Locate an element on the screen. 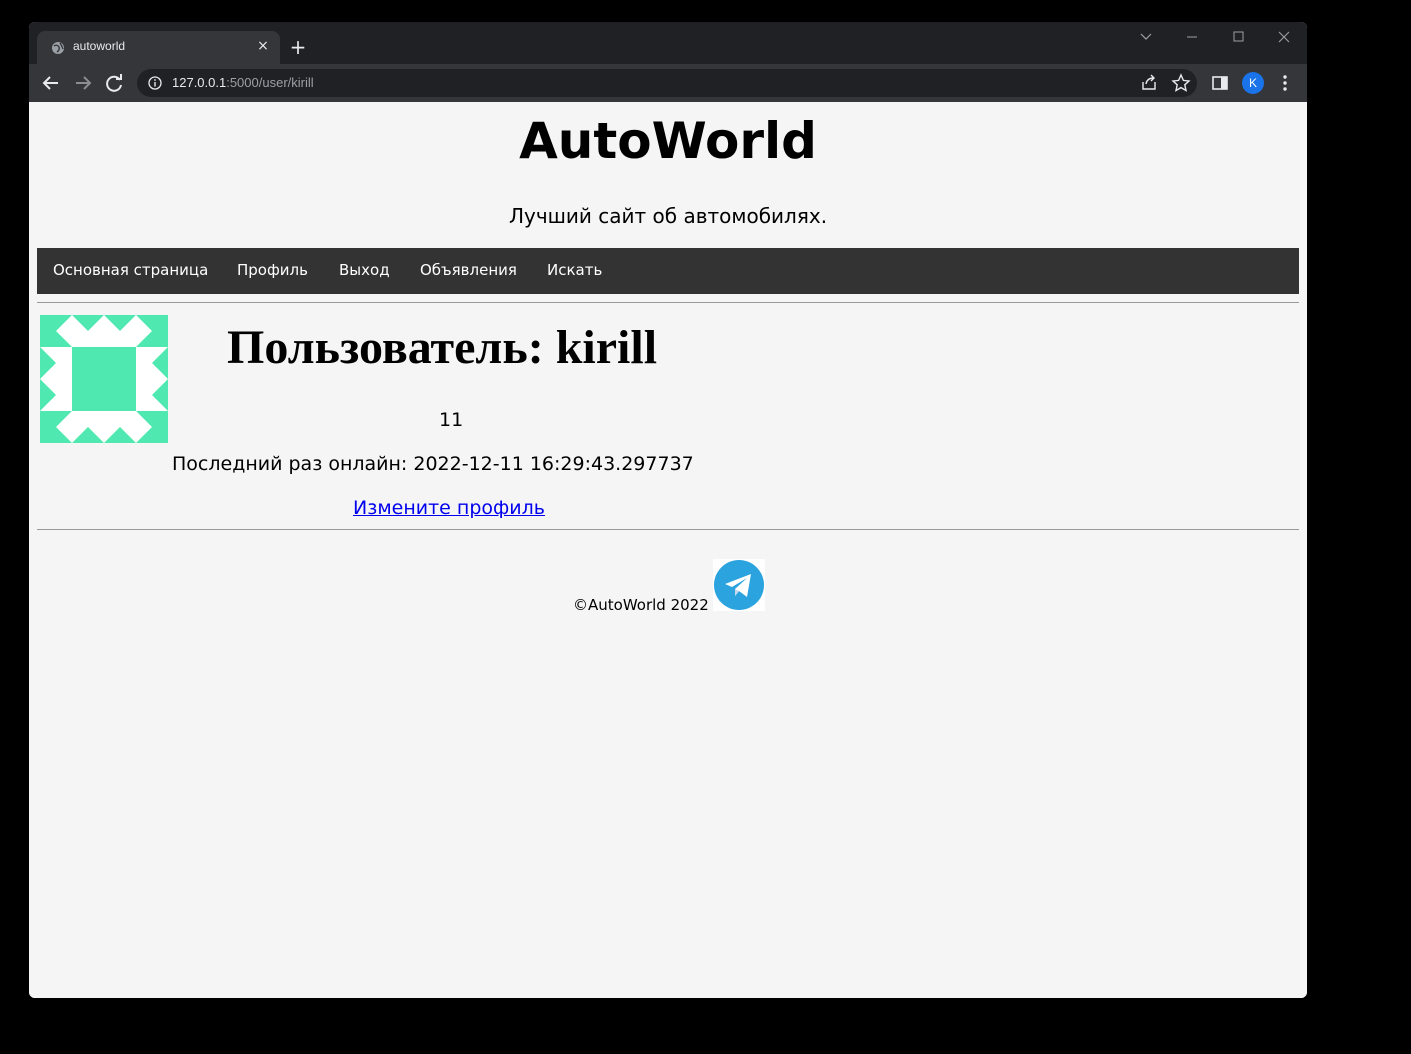 The image size is (1411, 1054). minimize-icon is located at coordinates (1192, 37).